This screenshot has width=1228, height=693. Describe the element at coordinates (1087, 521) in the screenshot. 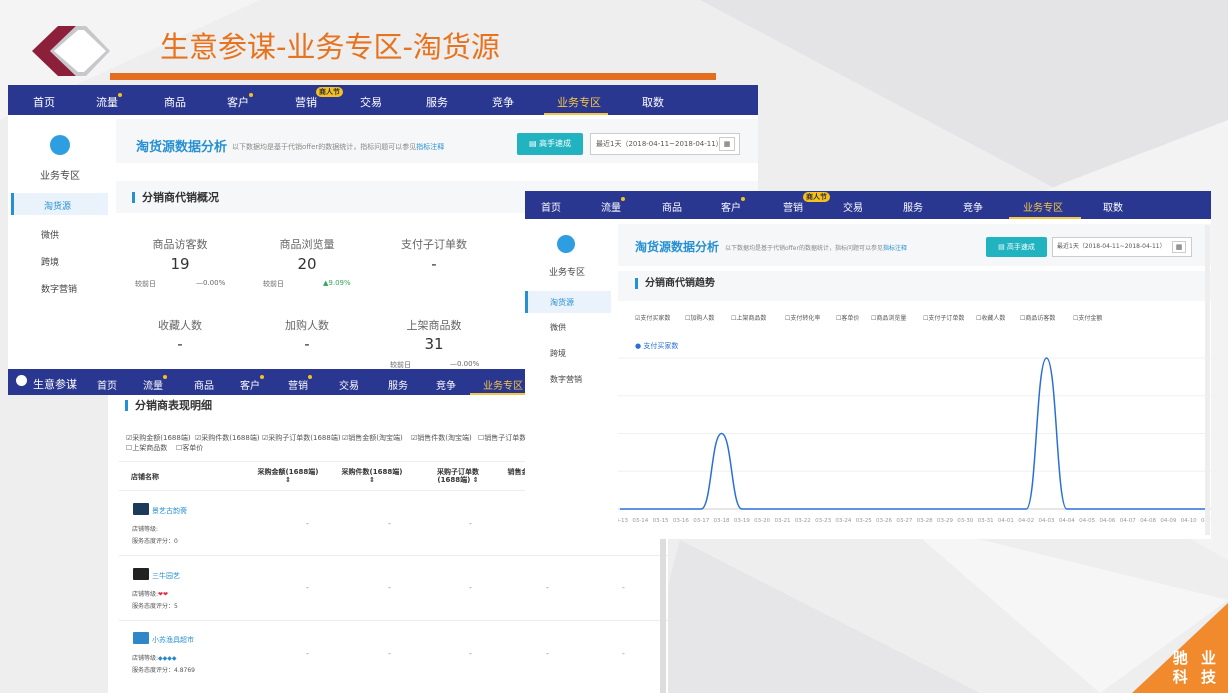

I see `x-tick-label: 04-05` at that location.